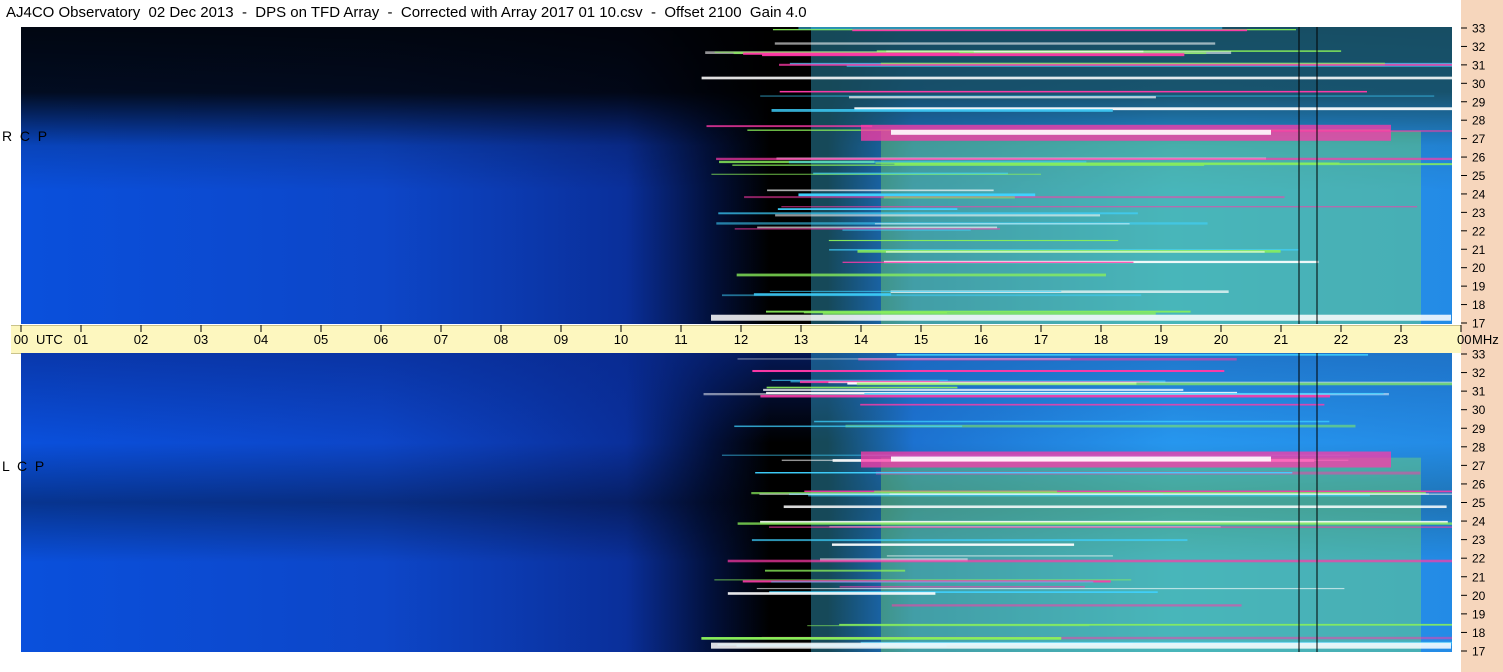 This screenshot has width=1503, height=672. What do you see at coordinates (1479, 194) in the screenshot?
I see `rcp-frequency-tick-label: 24` at bounding box center [1479, 194].